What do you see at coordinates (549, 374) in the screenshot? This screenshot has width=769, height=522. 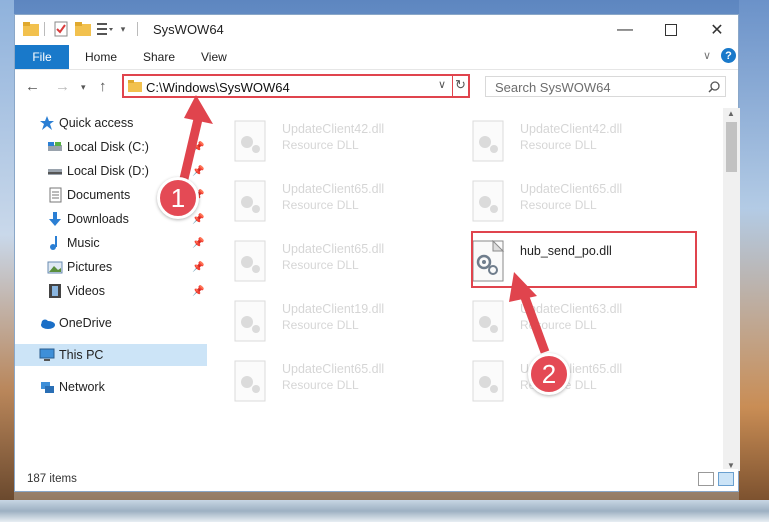 I see `callout-badge-2: 2` at bounding box center [549, 374].